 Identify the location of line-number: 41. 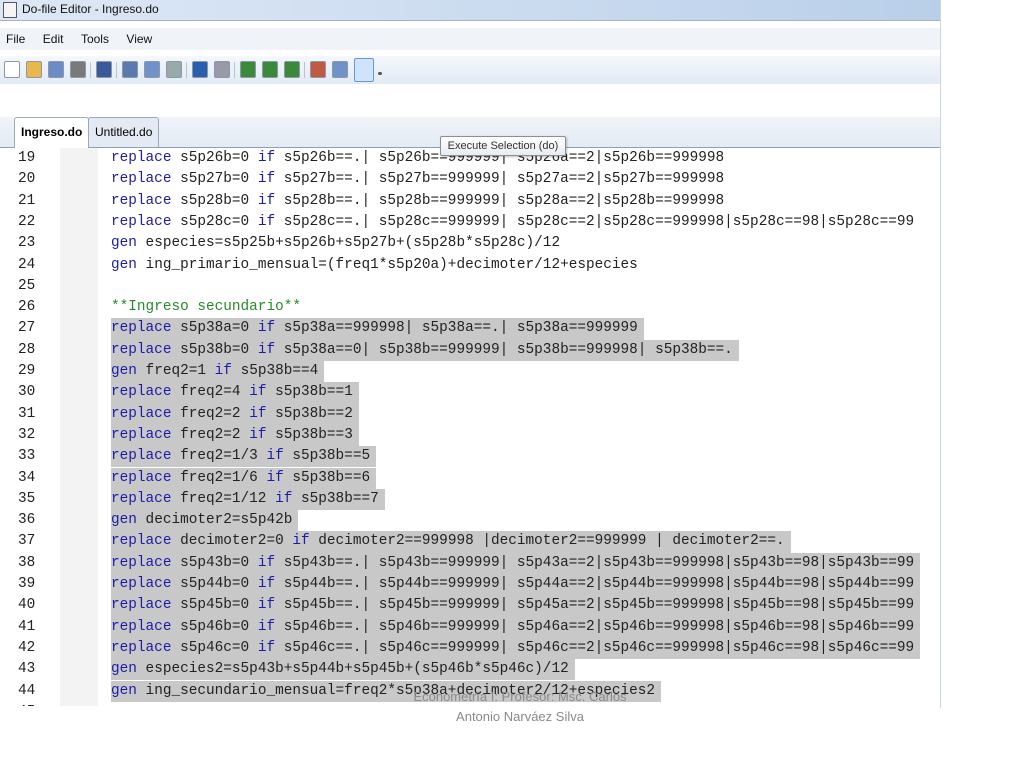
(27, 626).